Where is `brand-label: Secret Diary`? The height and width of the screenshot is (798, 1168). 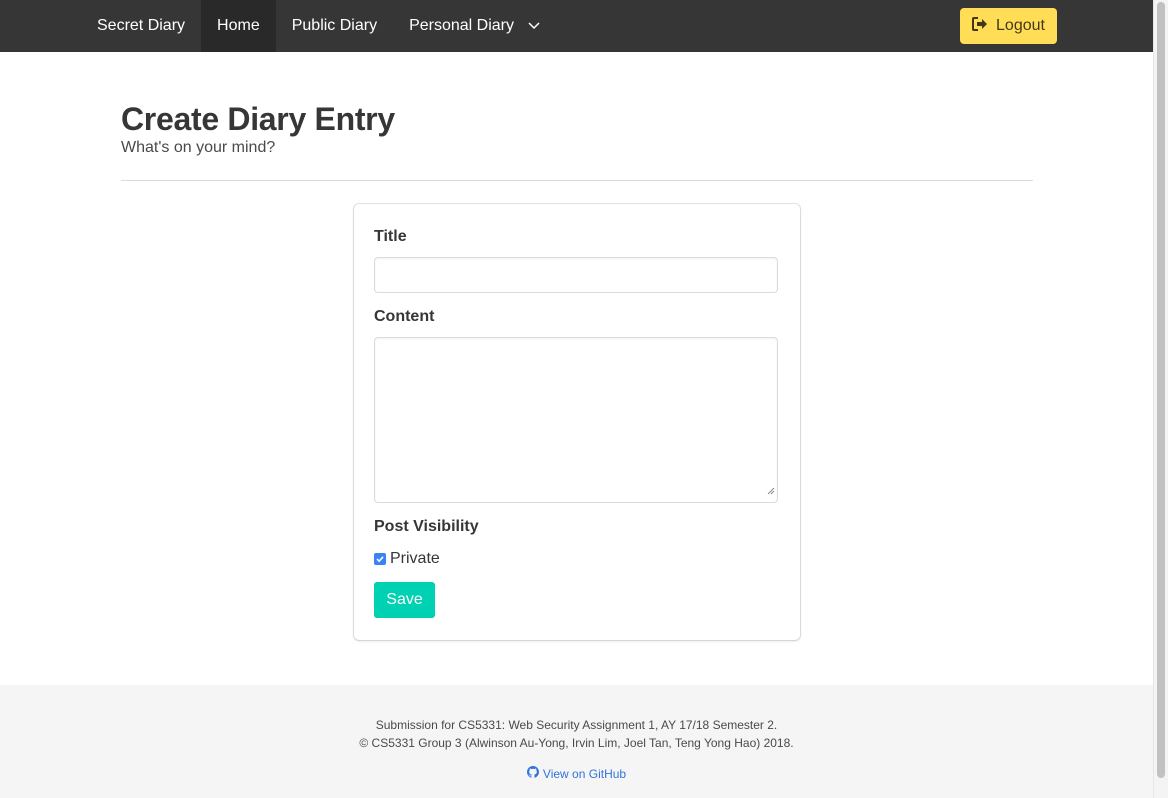
brand-label: Secret Diary is located at coordinates (141, 25).